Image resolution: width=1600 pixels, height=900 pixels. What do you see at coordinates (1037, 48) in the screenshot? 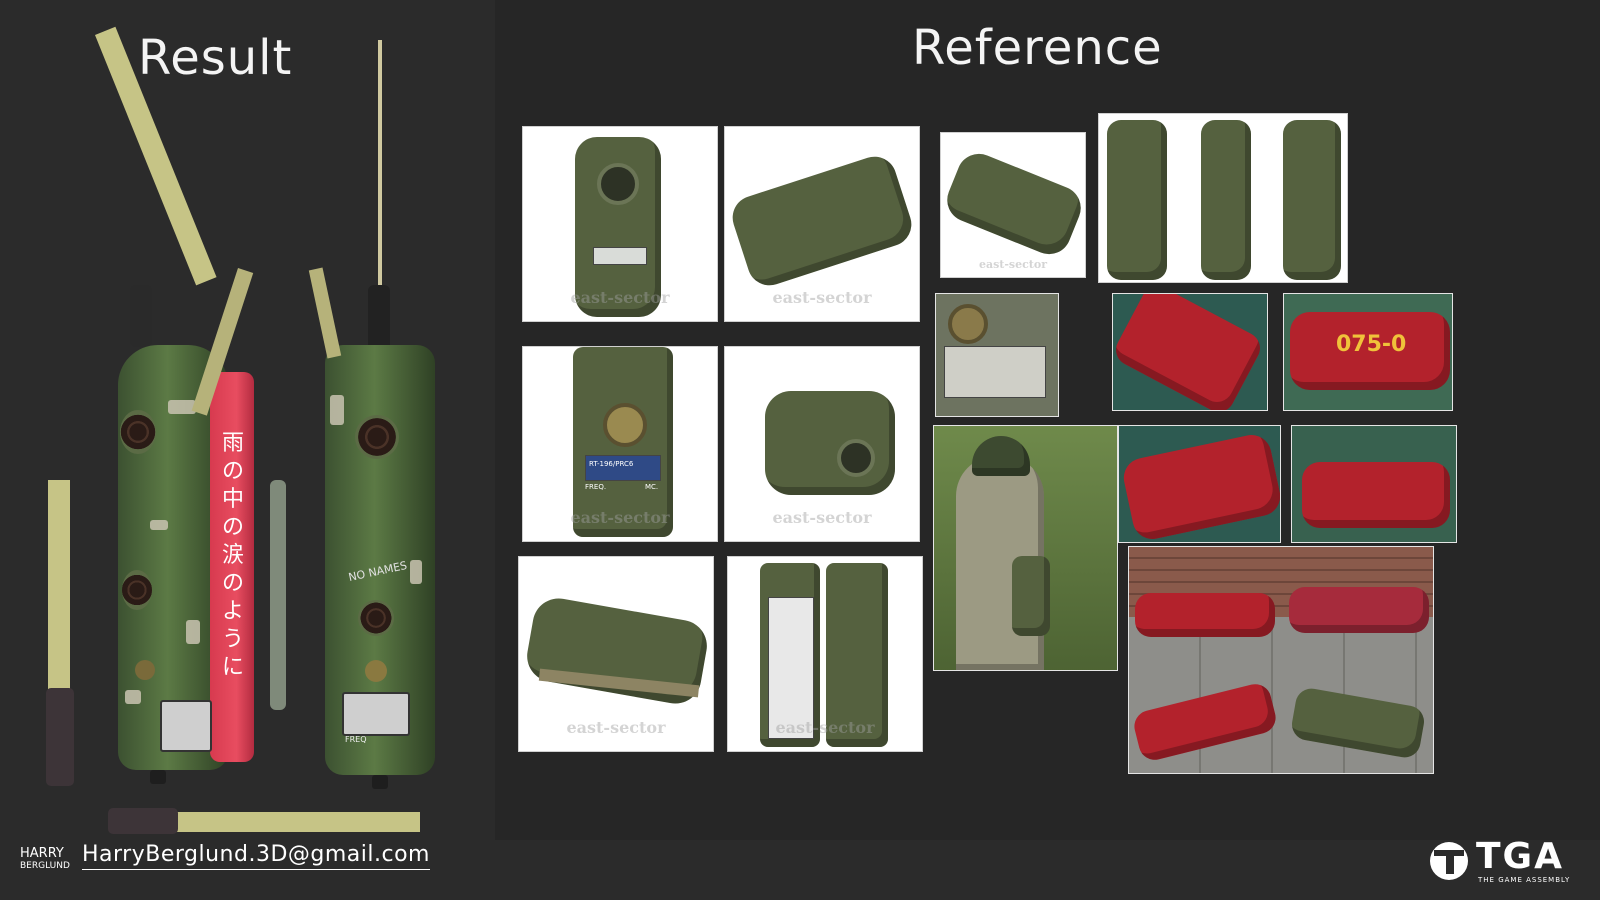
I see `reference-heading: Reference` at bounding box center [1037, 48].